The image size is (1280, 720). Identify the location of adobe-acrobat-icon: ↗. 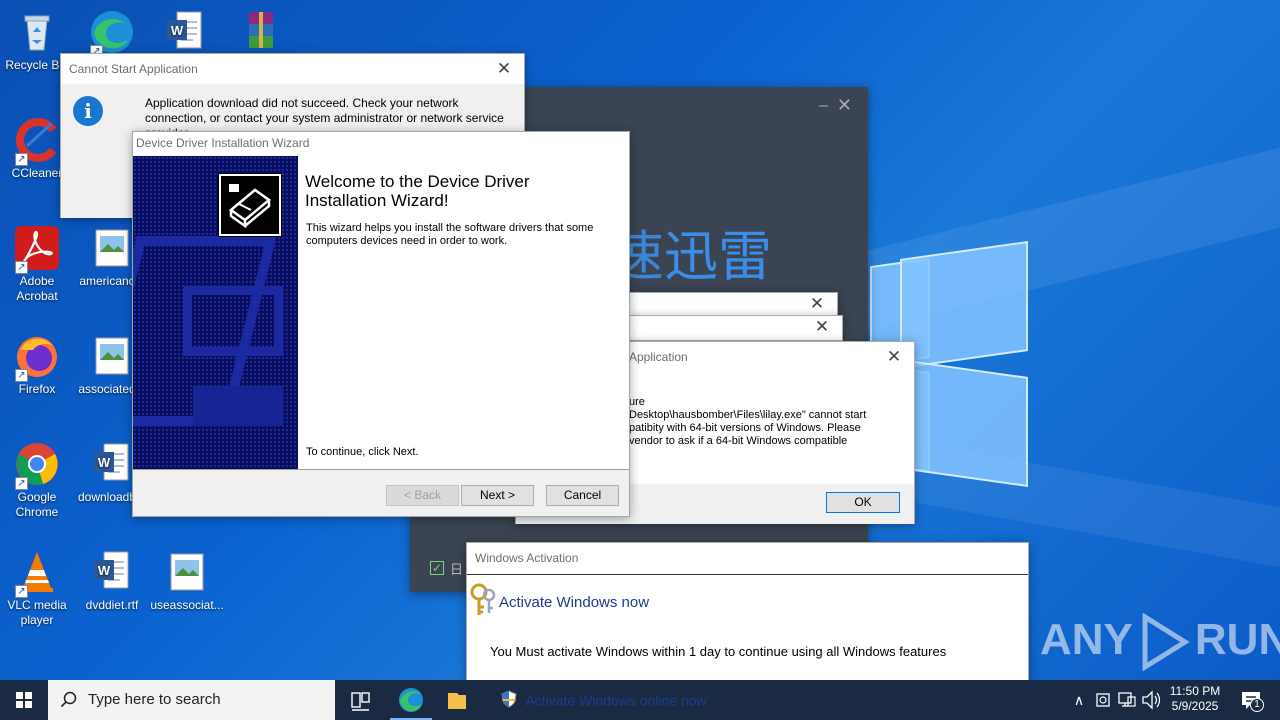
(37, 249).